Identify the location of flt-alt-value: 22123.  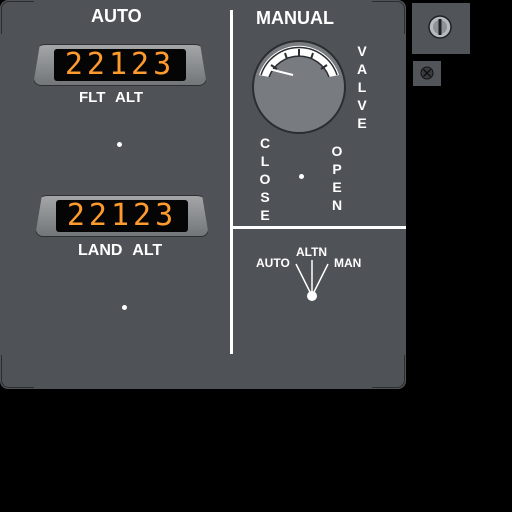
(120, 65).